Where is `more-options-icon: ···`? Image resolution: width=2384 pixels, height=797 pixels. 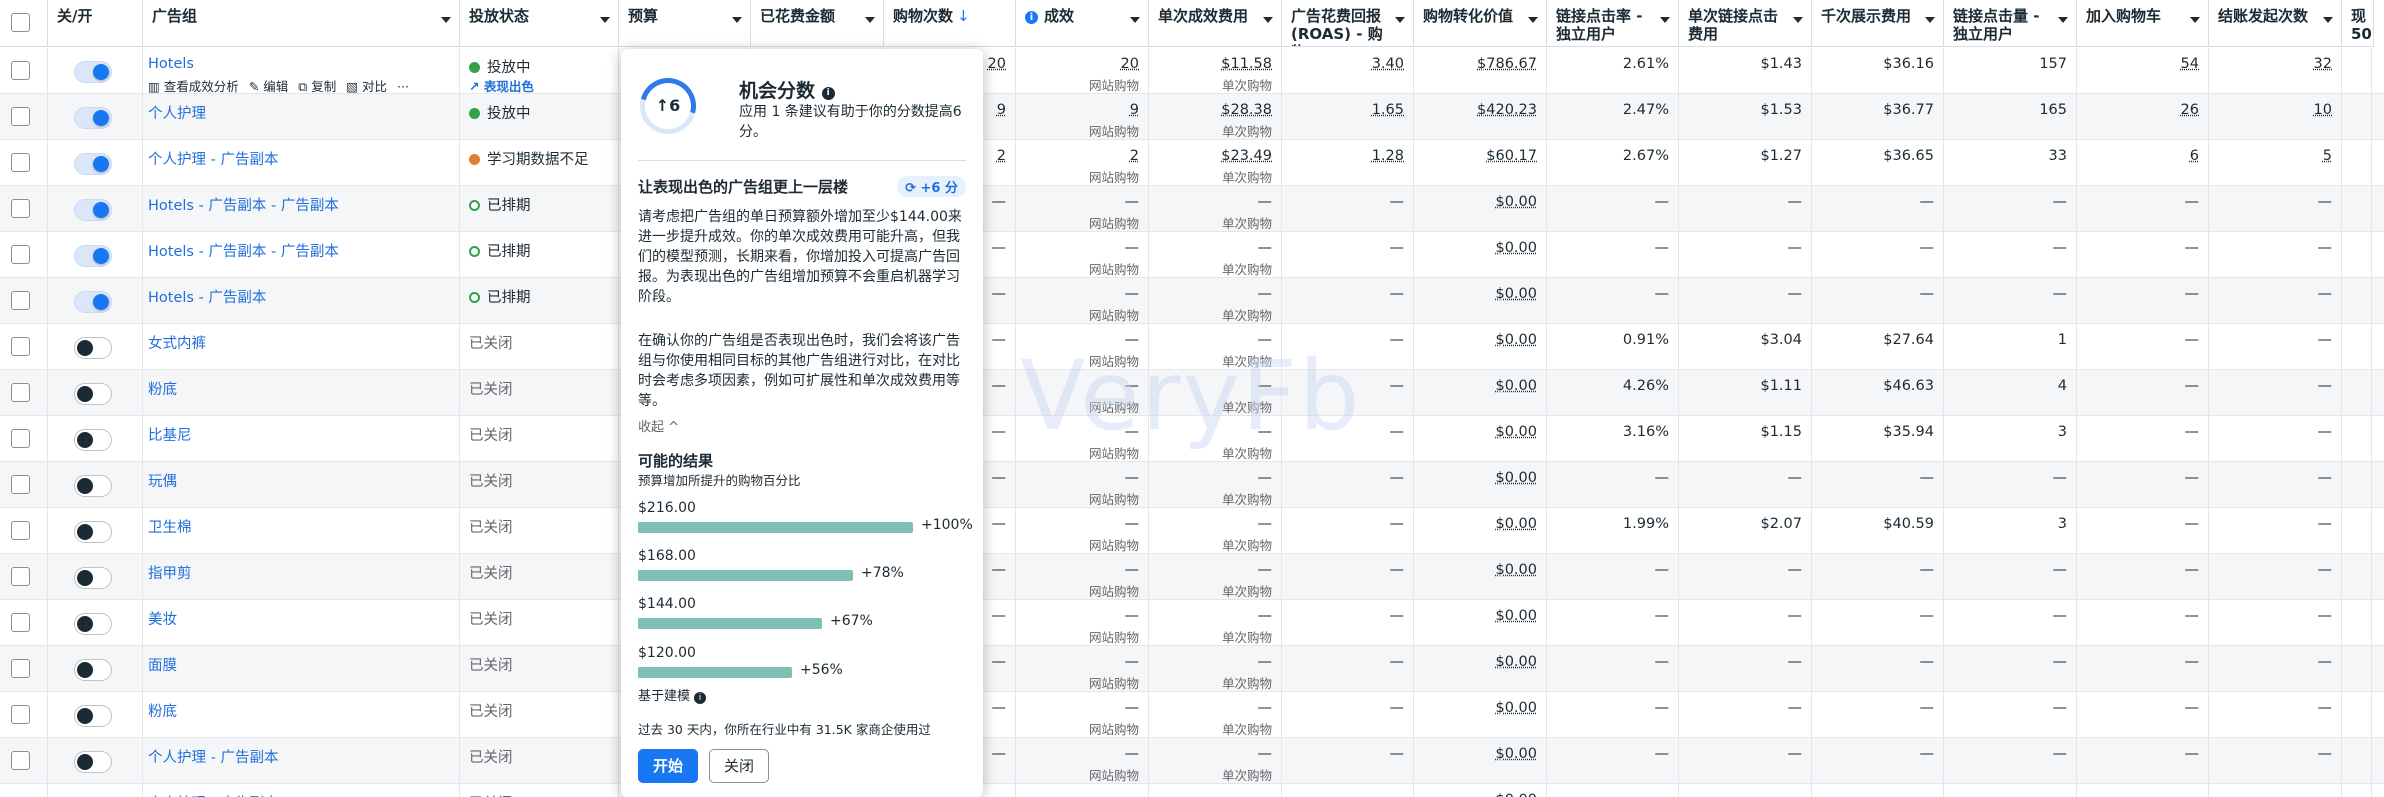 more-options-icon: ··· is located at coordinates (403, 86).